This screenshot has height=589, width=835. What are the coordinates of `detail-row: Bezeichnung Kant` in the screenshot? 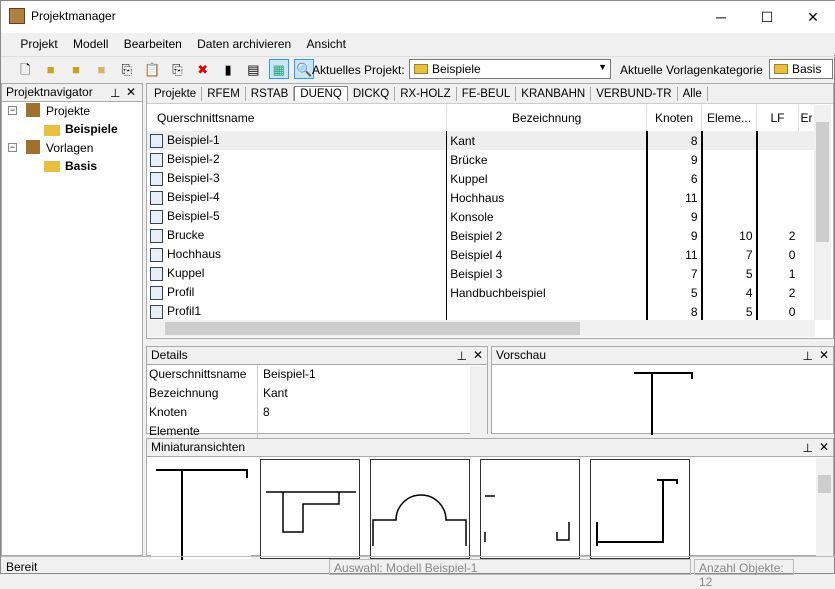 It's located at (317, 393).